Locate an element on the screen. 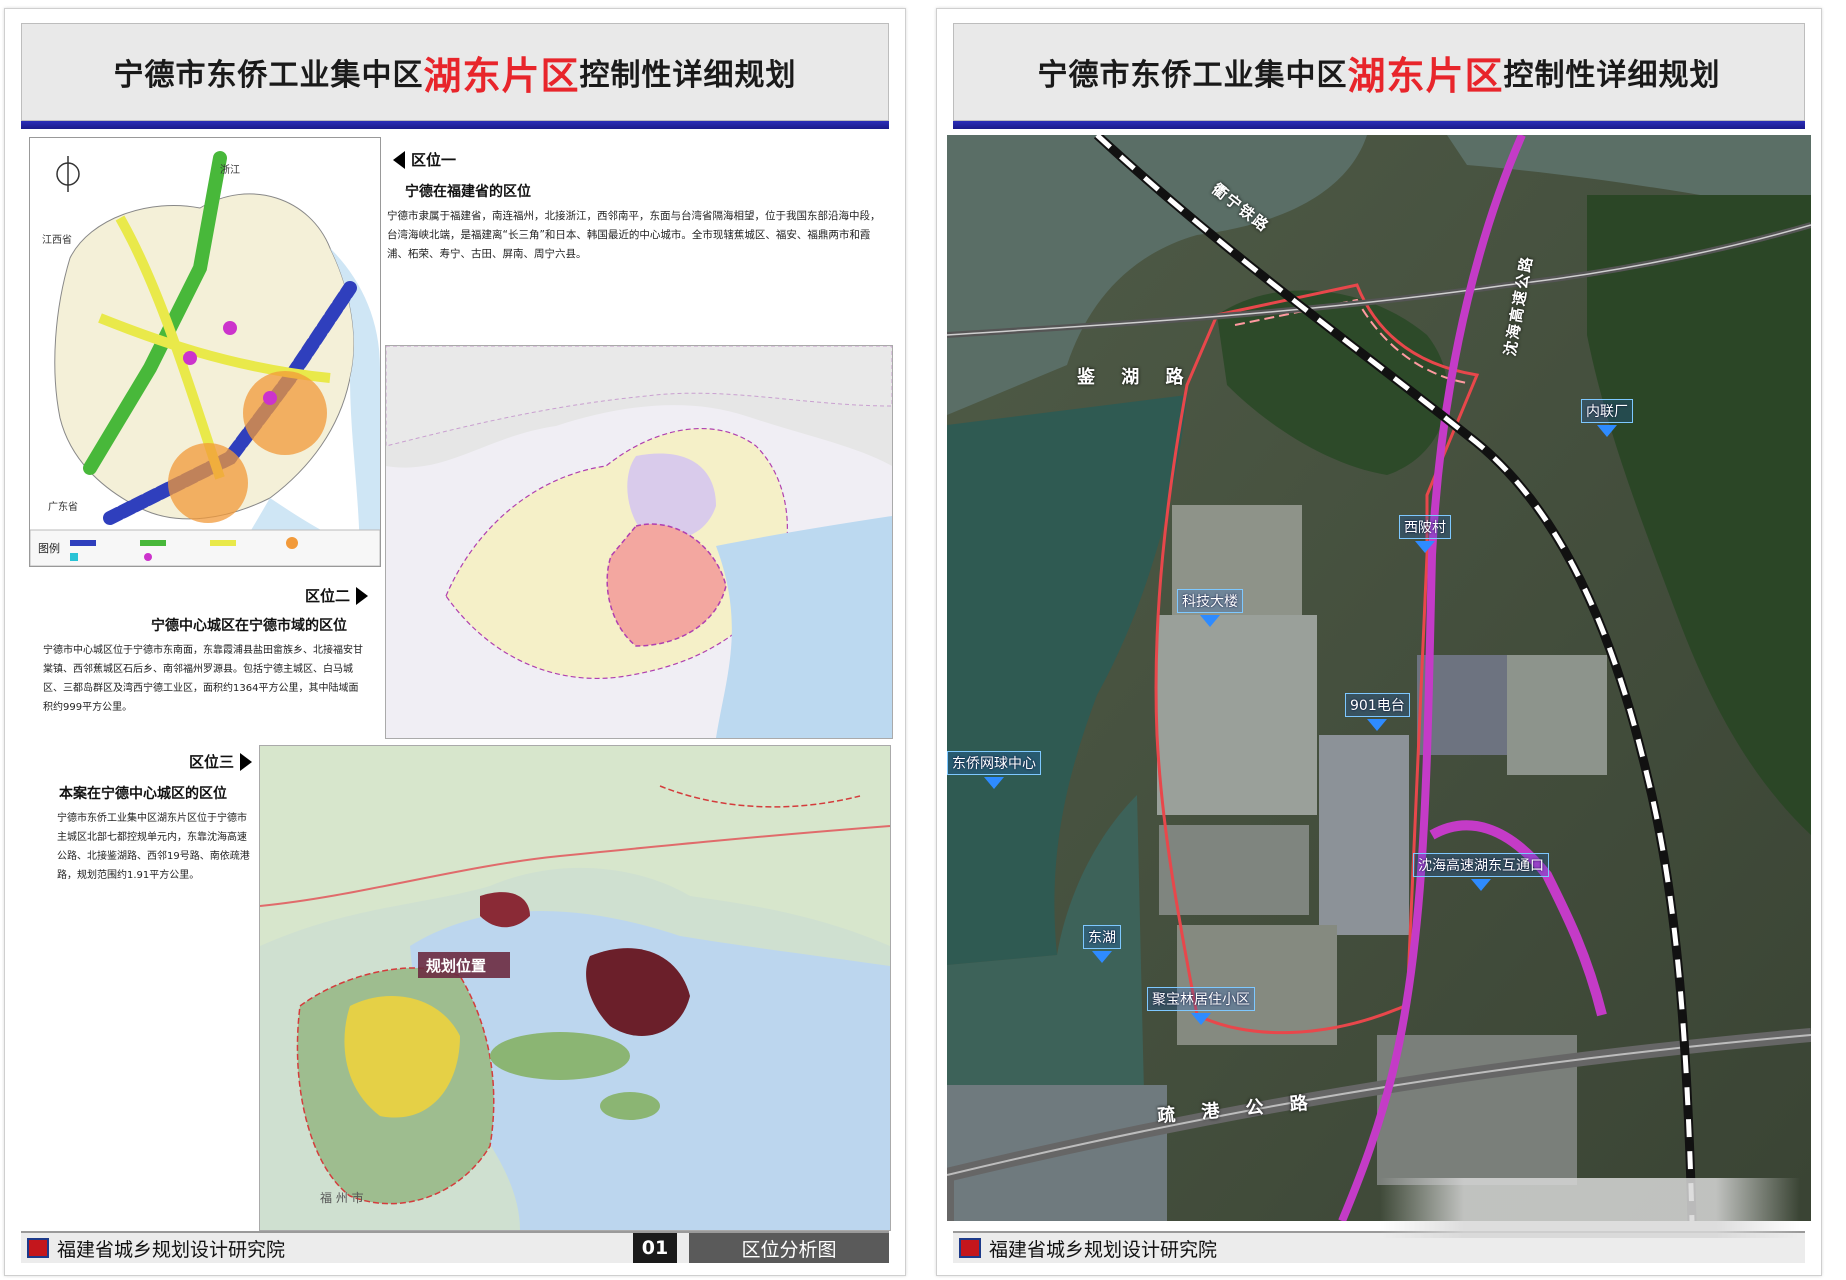 The height and width of the screenshot is (1280, 1846). section1-label: 区位一 is located at coordinates (424, 159).